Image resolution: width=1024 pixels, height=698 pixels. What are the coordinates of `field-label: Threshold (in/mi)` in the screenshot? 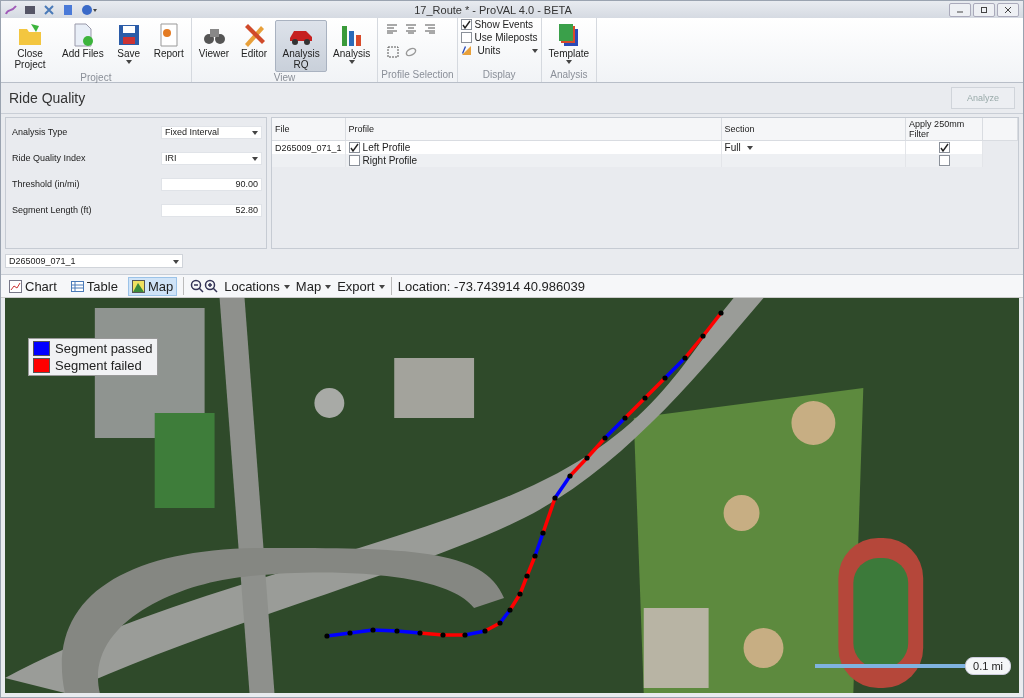 It's located at (46, 184).